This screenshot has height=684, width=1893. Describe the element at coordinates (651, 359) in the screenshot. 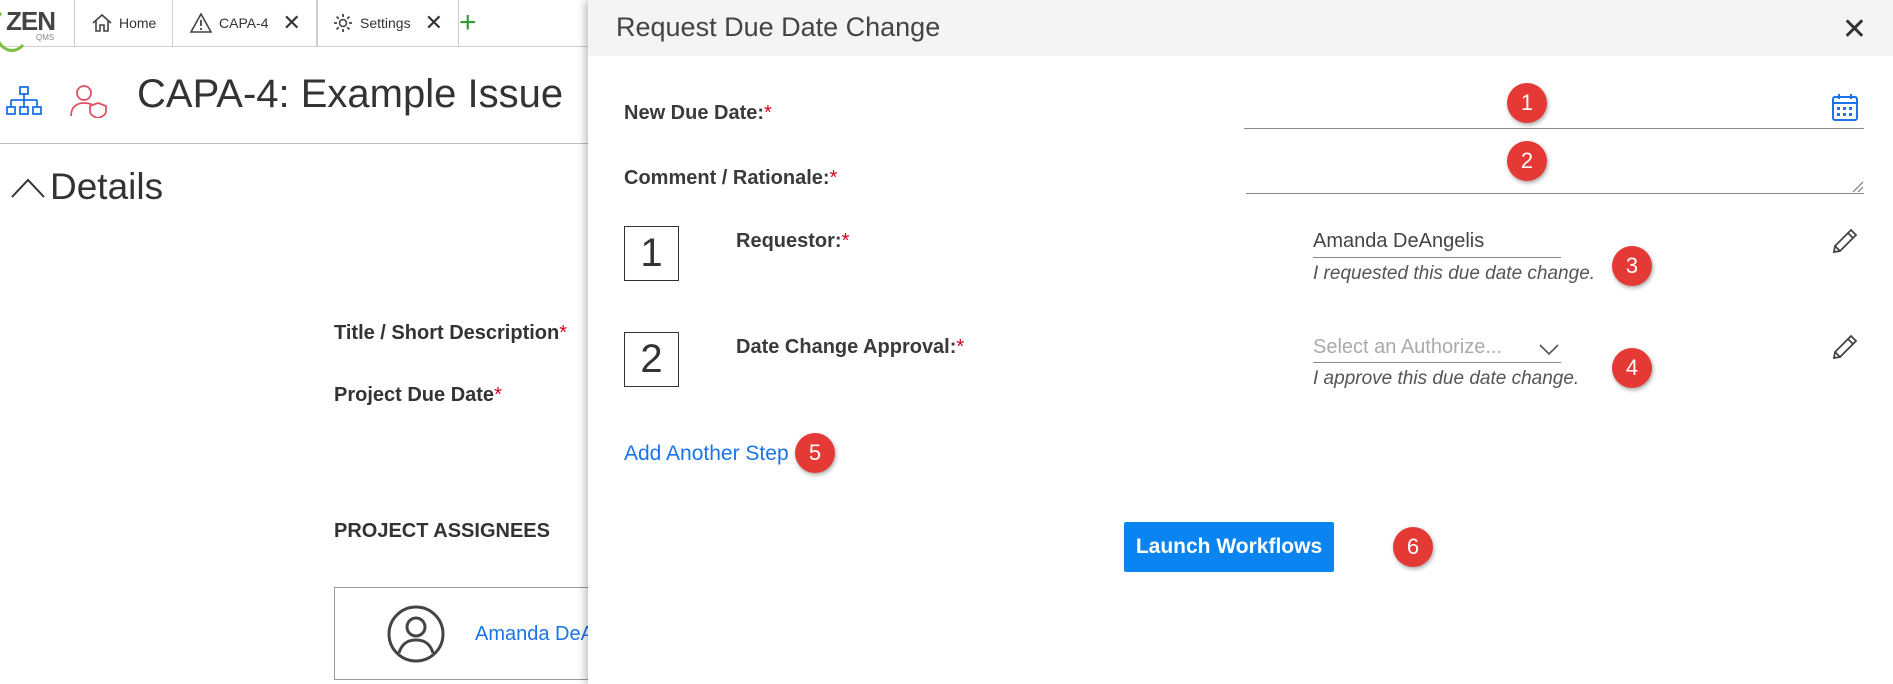

I see `step-number-2: 2` at that location.